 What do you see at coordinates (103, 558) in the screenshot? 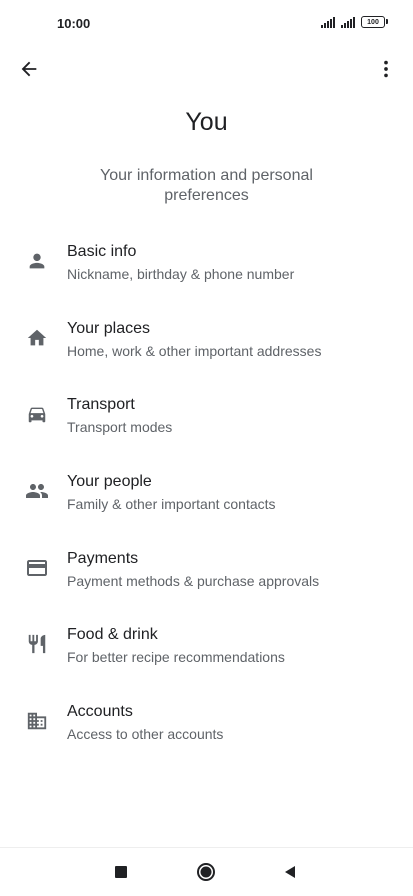
I see `menu-item-title: Payments` at bounding box center [103, 558].